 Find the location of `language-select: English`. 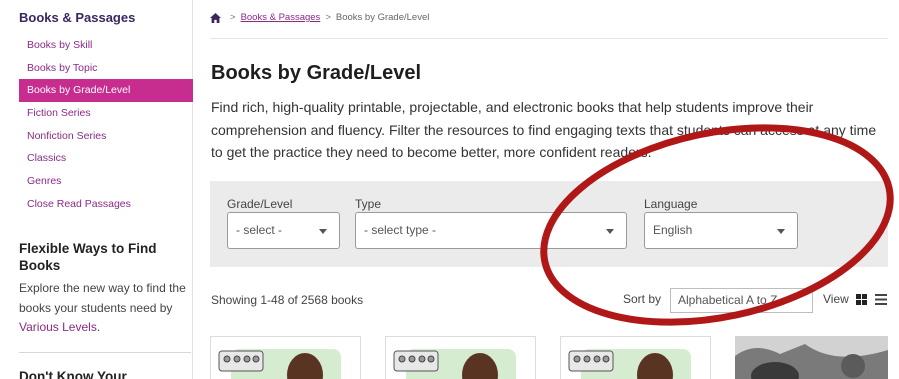

language-select: English is located at coordinates (721, 230).